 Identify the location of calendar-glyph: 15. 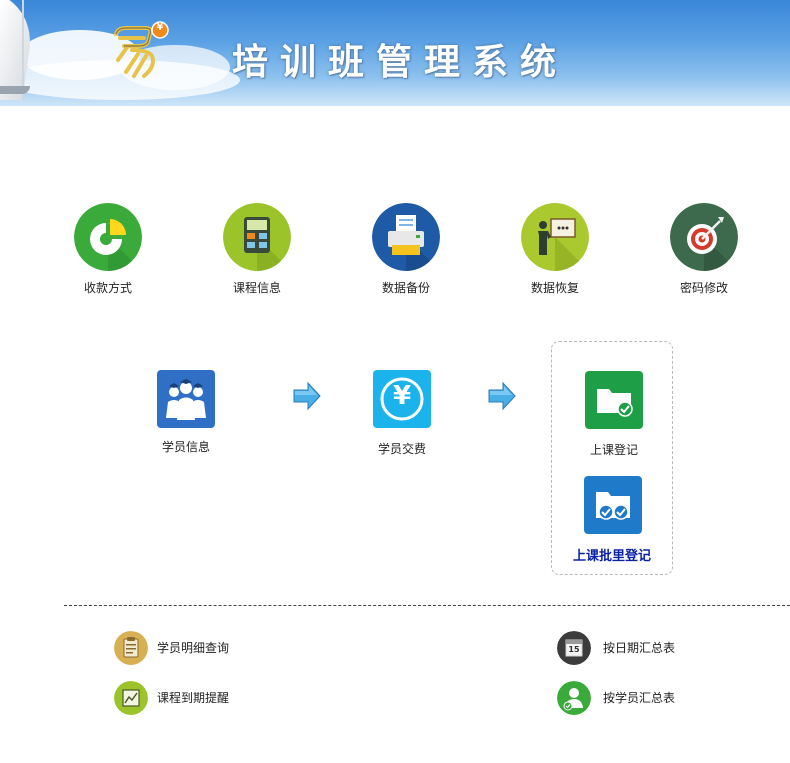
(574, 649).